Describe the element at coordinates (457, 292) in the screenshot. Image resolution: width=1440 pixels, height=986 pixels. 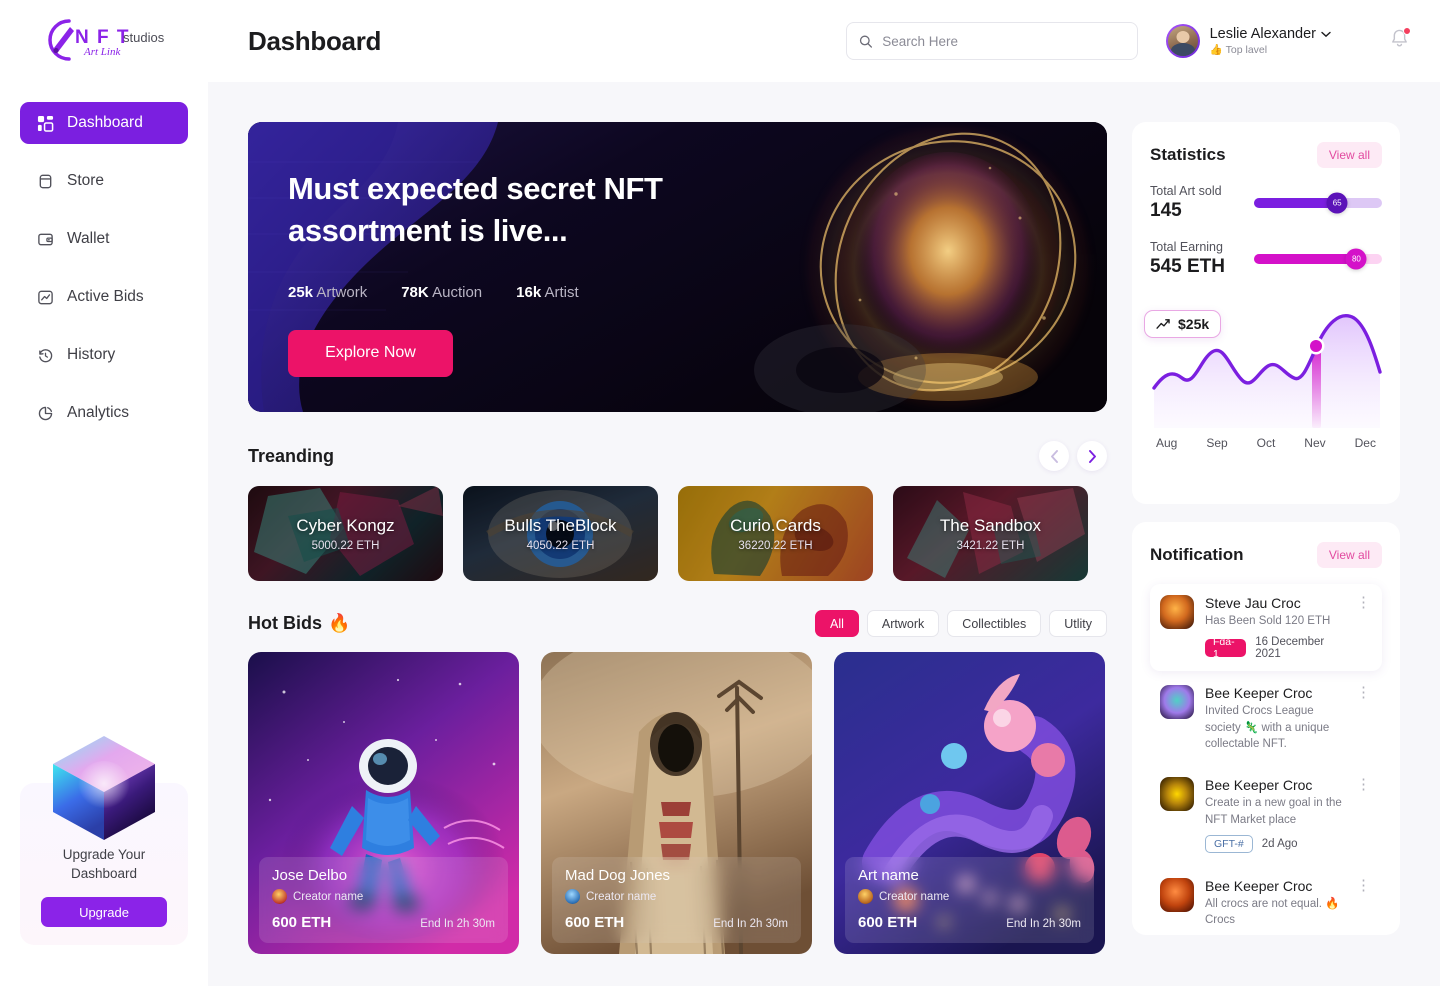
I see `hero-stat-label: Auction` at that location.